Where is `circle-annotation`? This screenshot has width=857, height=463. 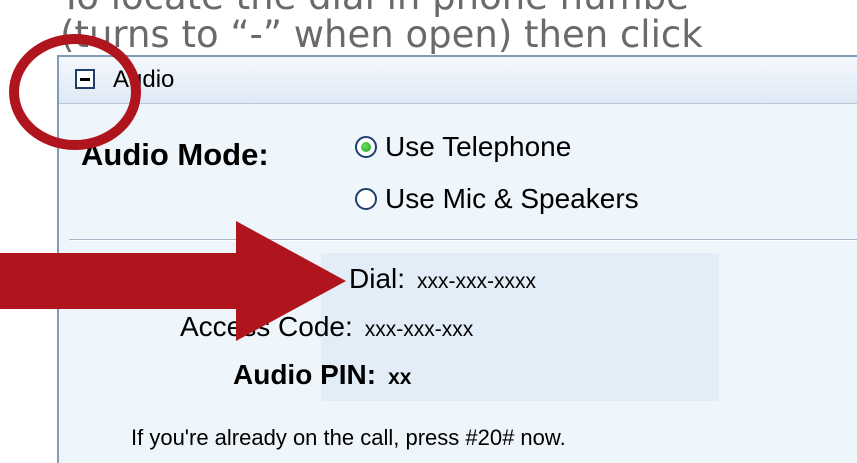
circle-annotation is located at coordinates (75, 92).